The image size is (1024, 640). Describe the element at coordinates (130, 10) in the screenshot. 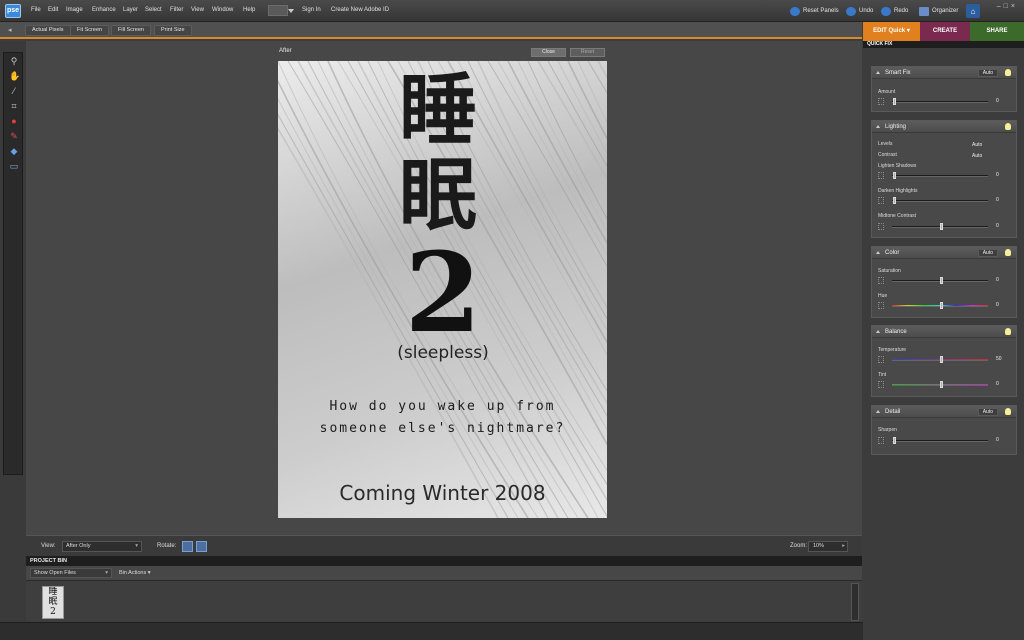

I see `menu-layer: Layer` at that location.